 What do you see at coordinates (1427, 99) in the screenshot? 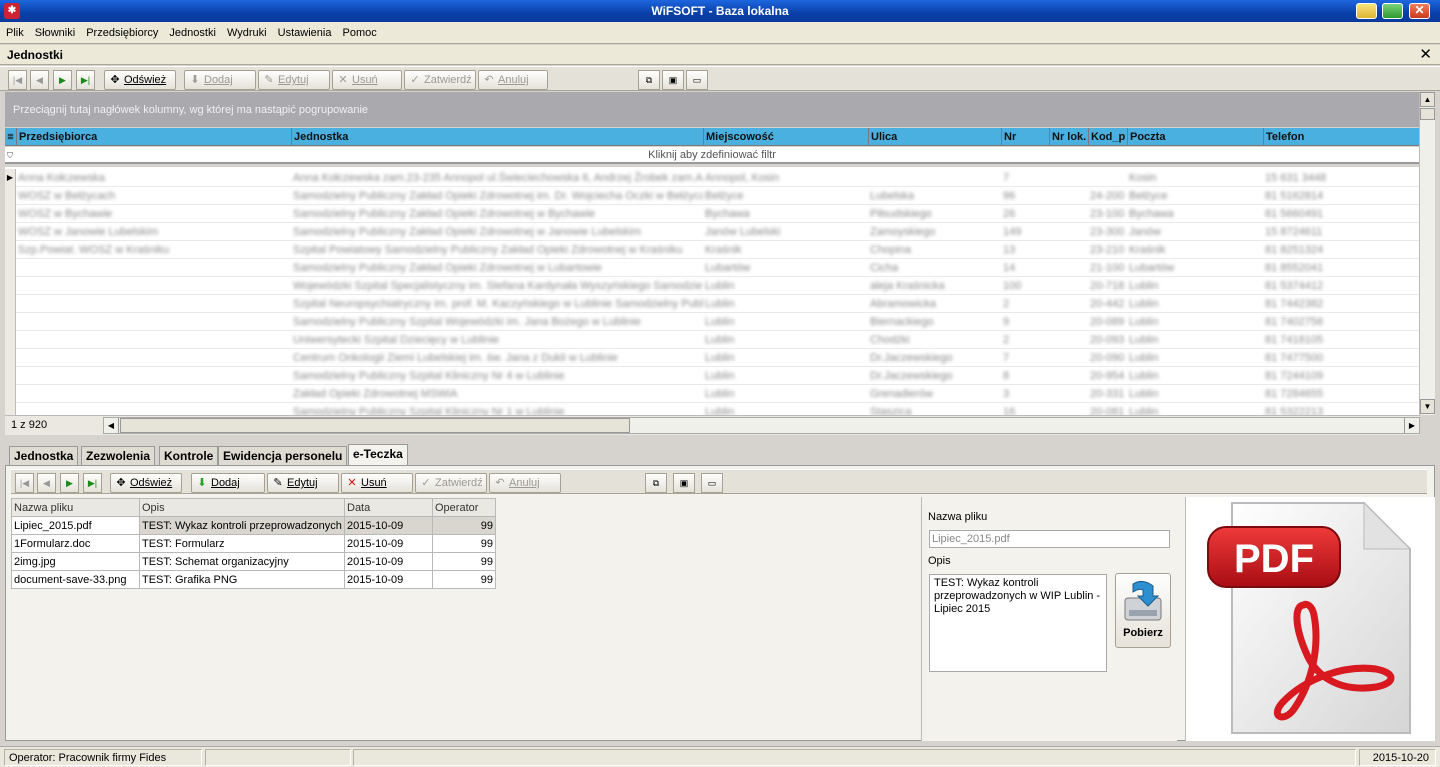
I see `scroll-up-icon: ▲` at bounding box center [1427, 99].